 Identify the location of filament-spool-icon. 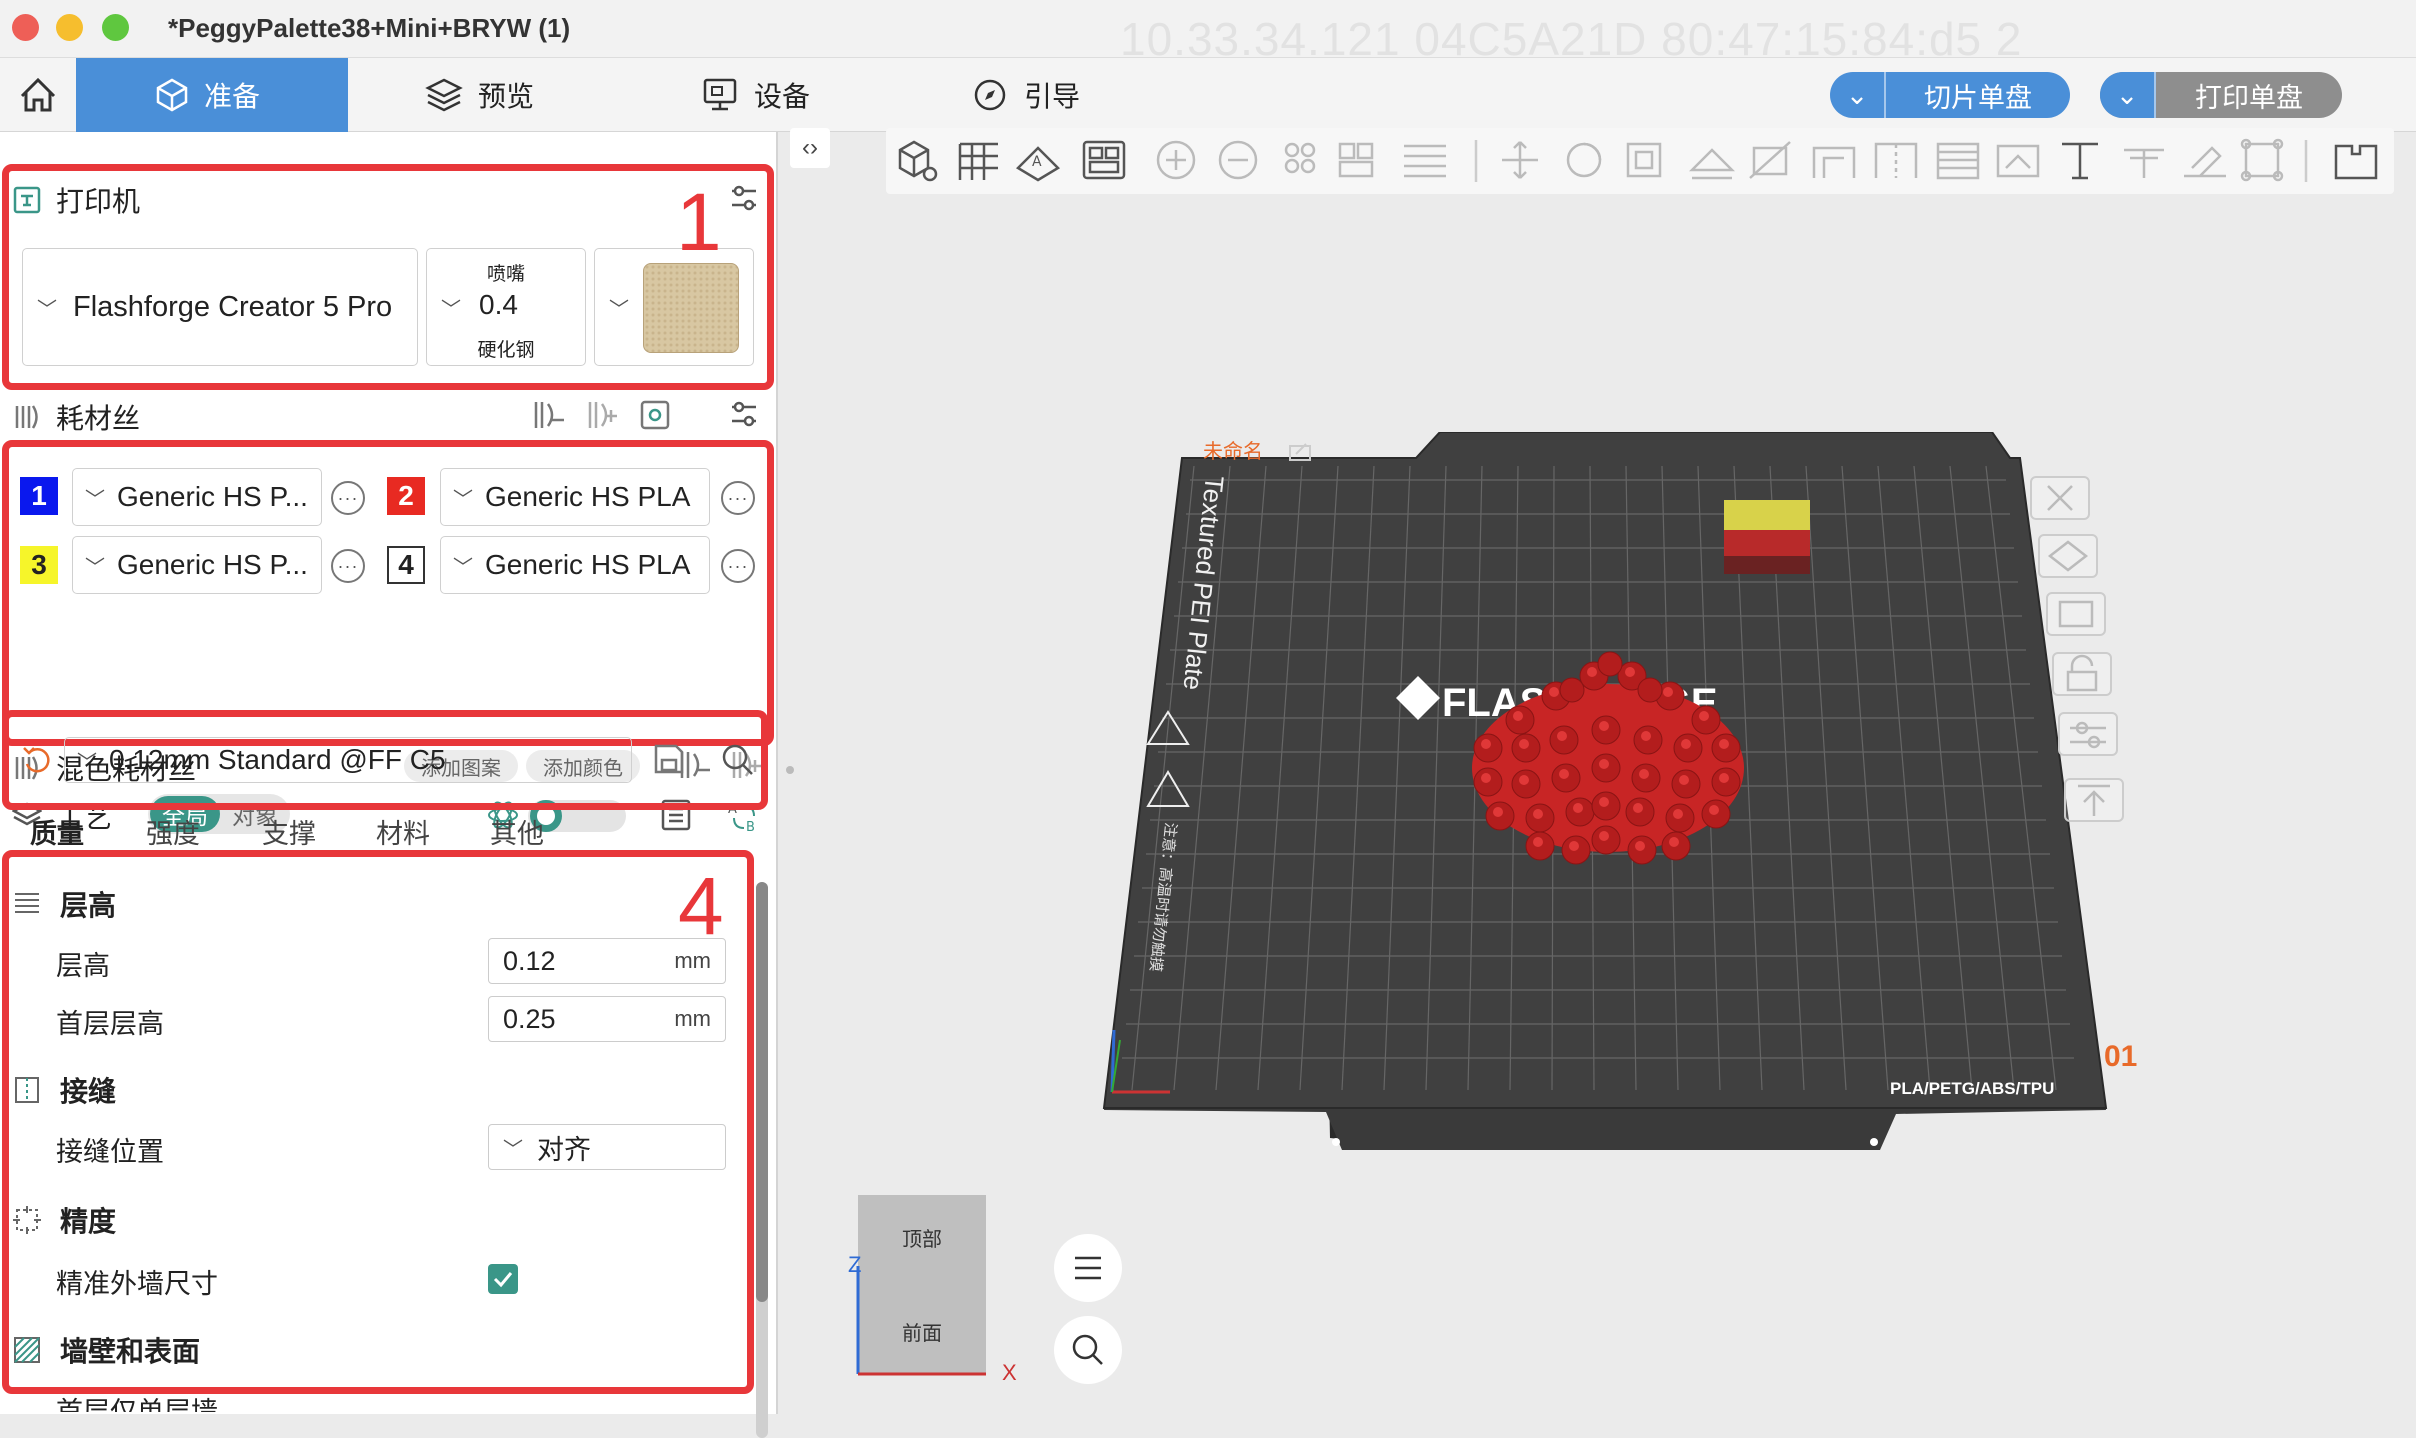
(656, 415).